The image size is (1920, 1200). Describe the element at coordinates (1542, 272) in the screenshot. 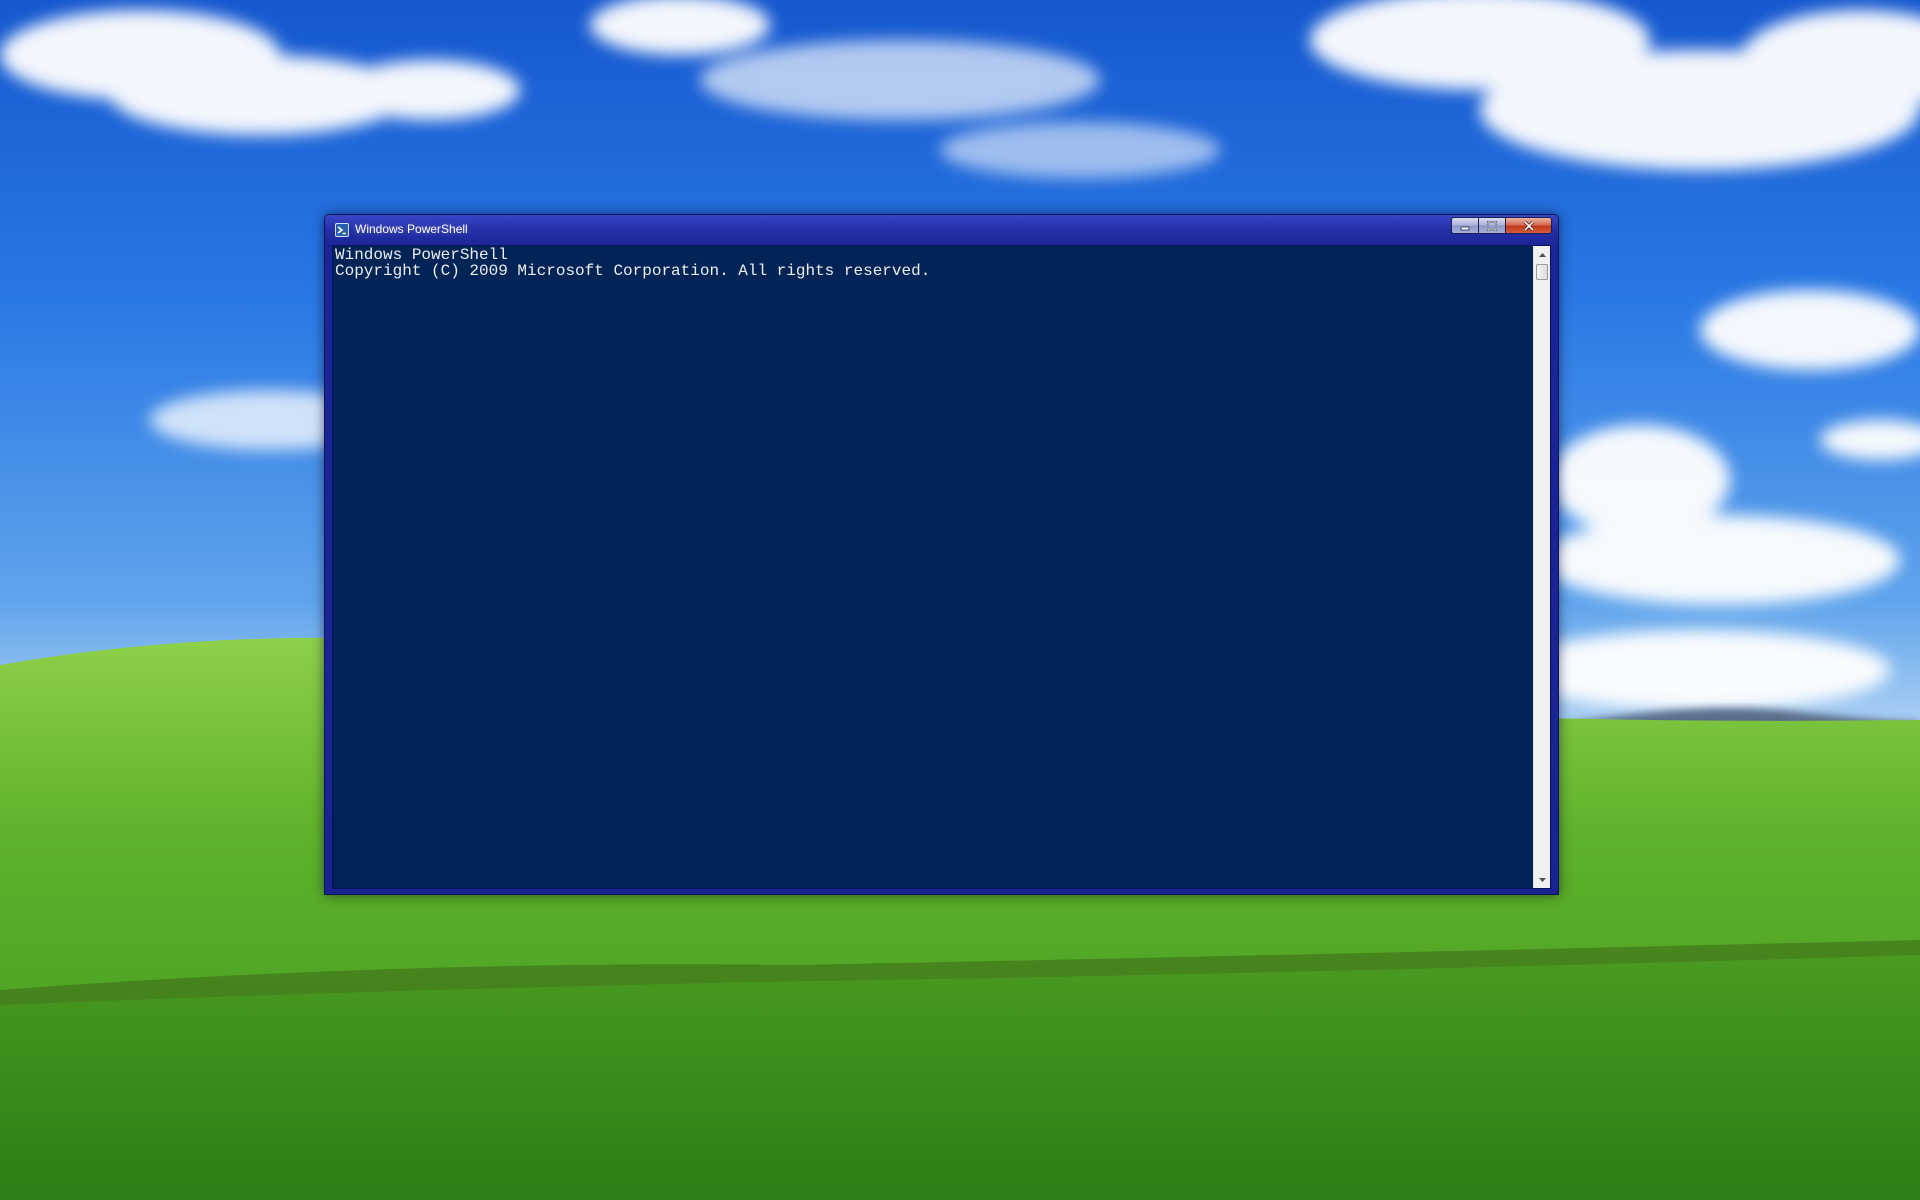

I see `scroll-thumb` at that location.